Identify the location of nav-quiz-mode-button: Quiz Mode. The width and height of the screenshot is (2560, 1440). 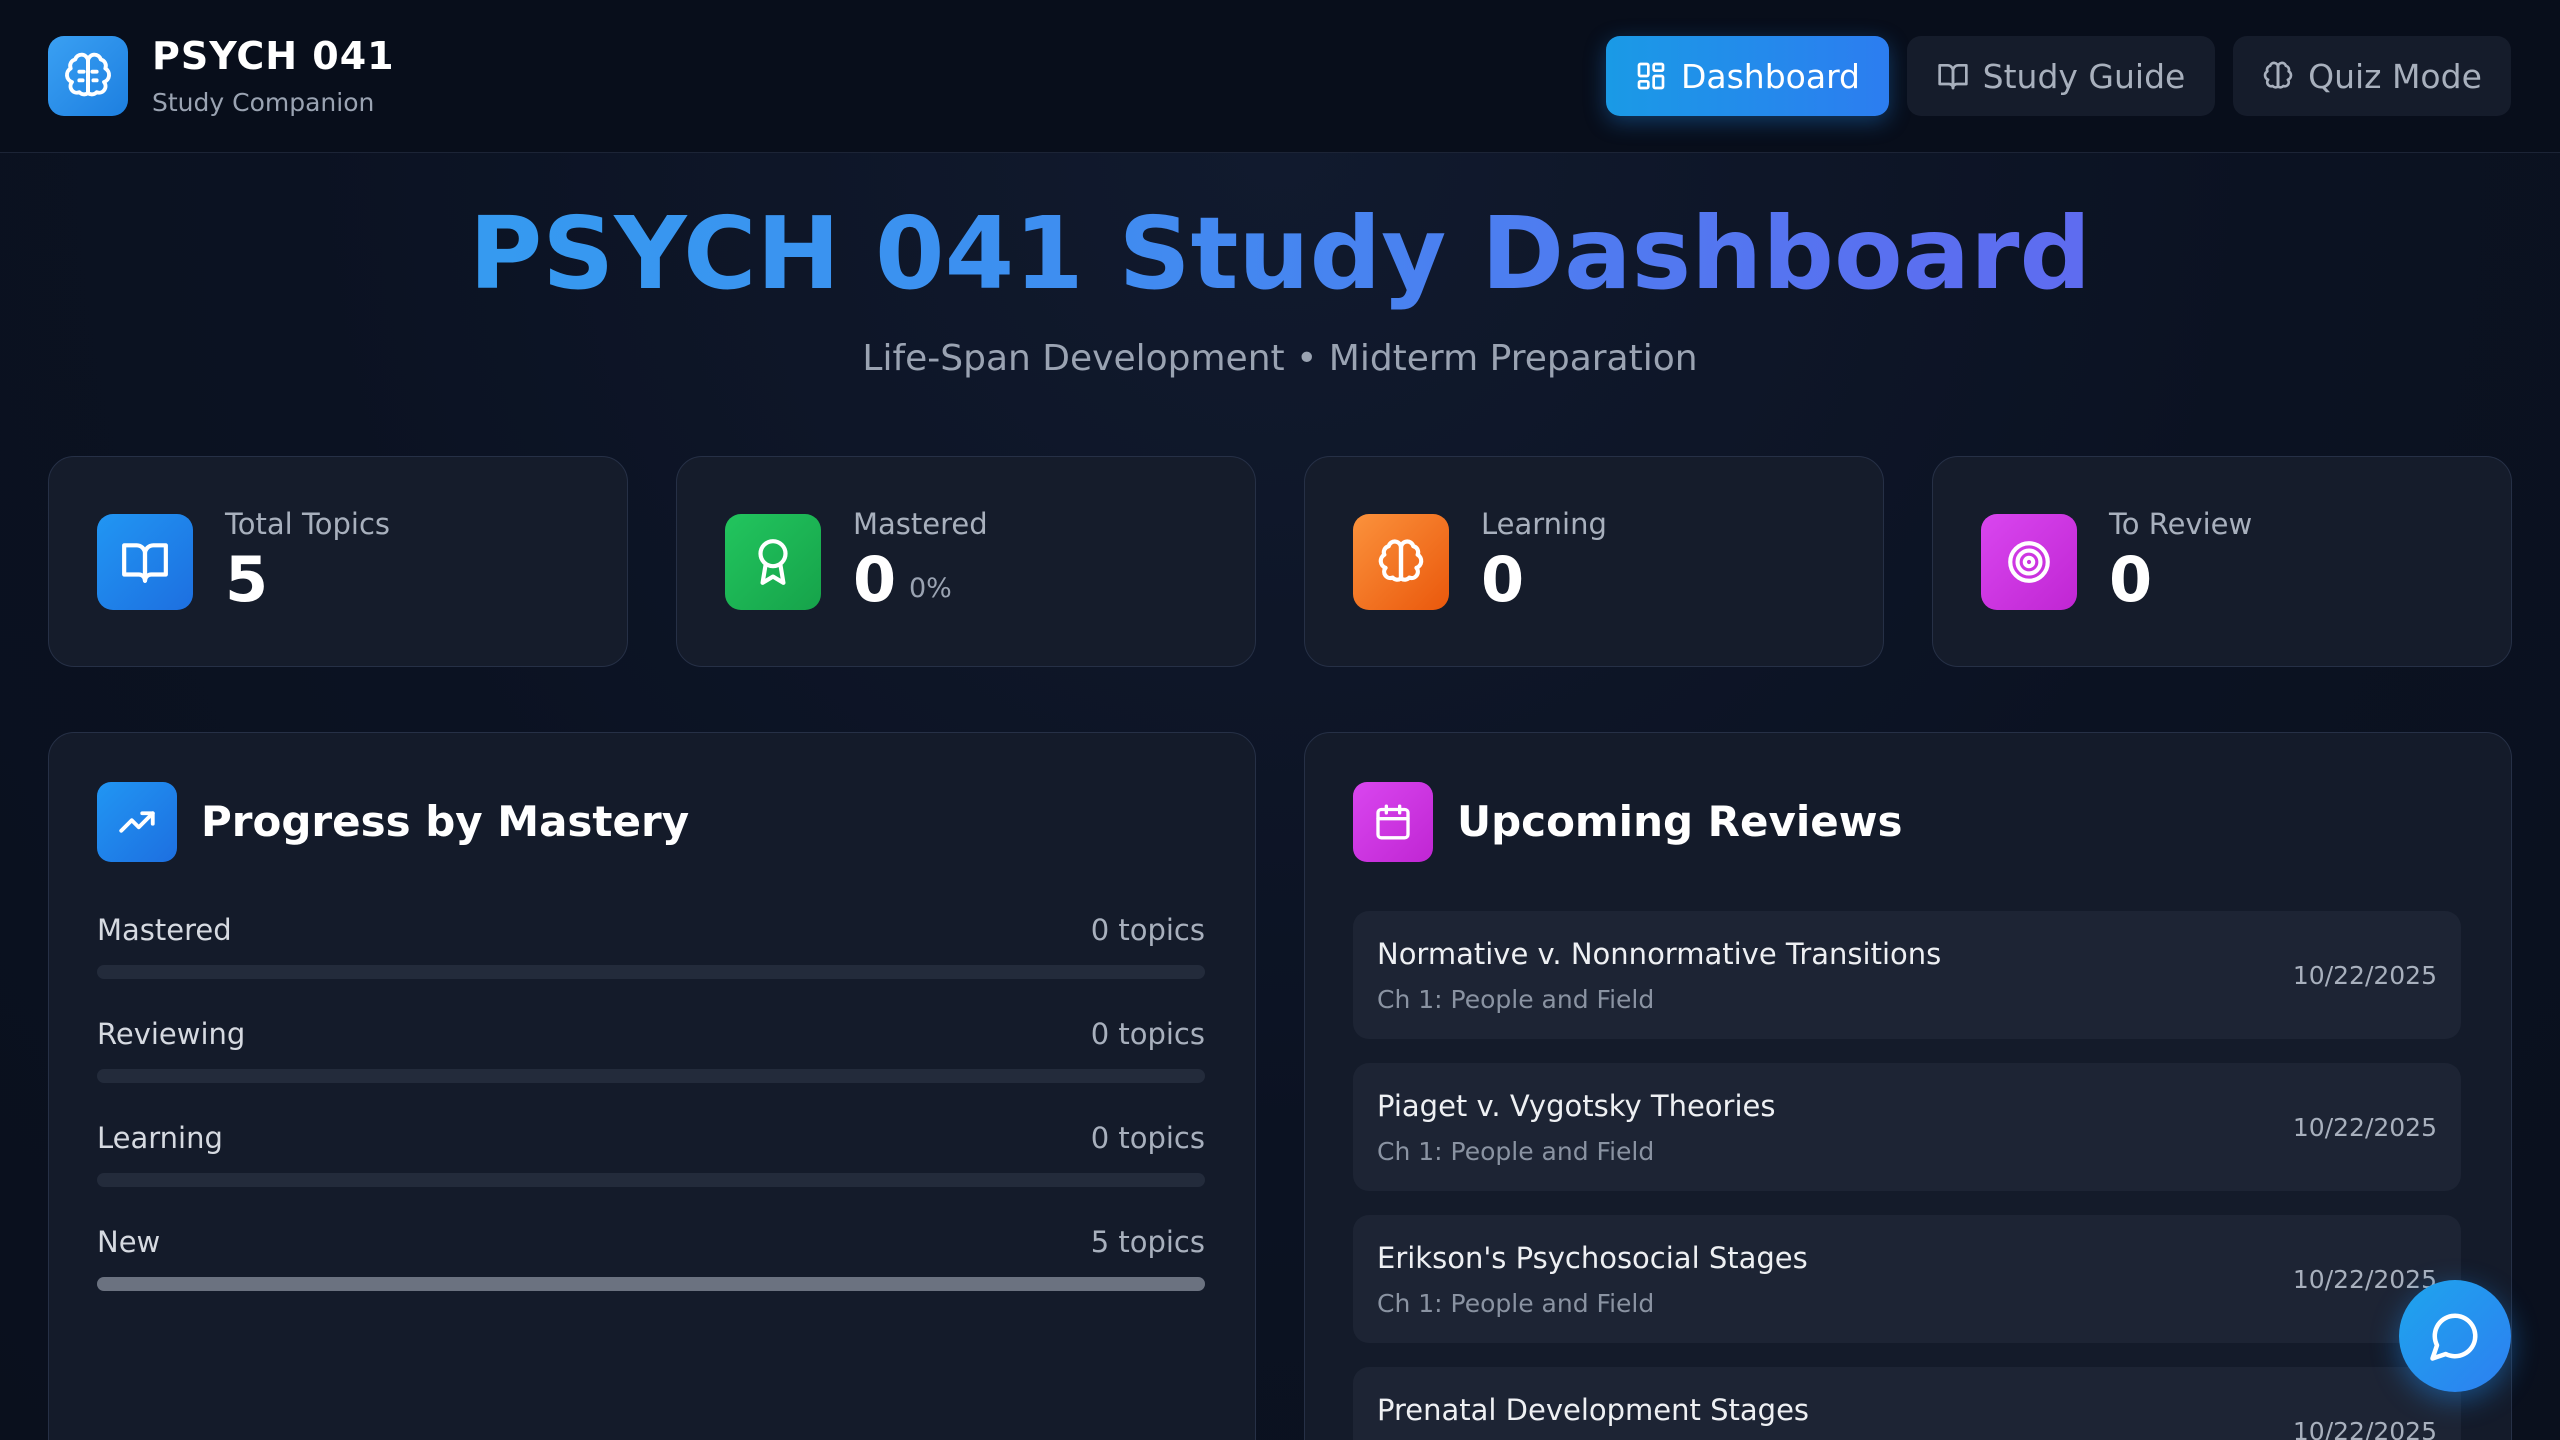
(2372, 76).